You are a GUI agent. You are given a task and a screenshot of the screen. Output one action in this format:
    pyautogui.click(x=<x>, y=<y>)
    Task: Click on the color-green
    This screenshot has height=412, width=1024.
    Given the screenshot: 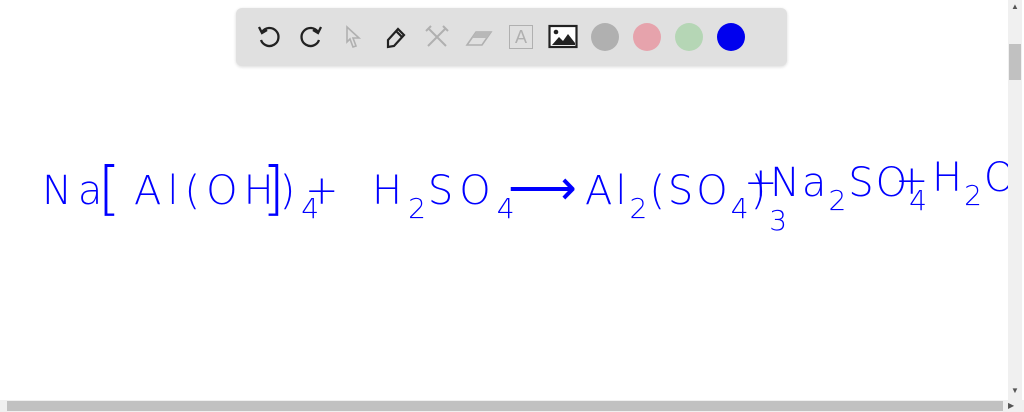 What is the action you would take?
    pyautogui.click(x=689, y=37)
    